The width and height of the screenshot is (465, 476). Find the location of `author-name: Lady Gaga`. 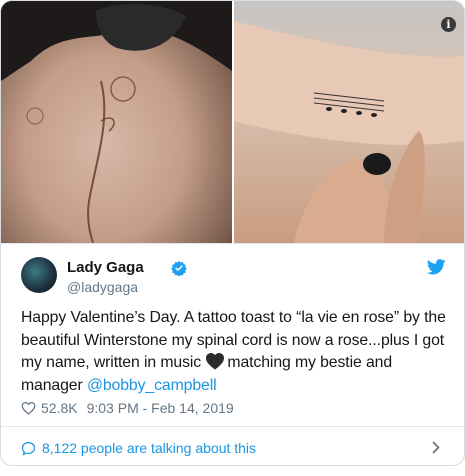

author-name: Lady Gaga is located at coordinates (105, 267).